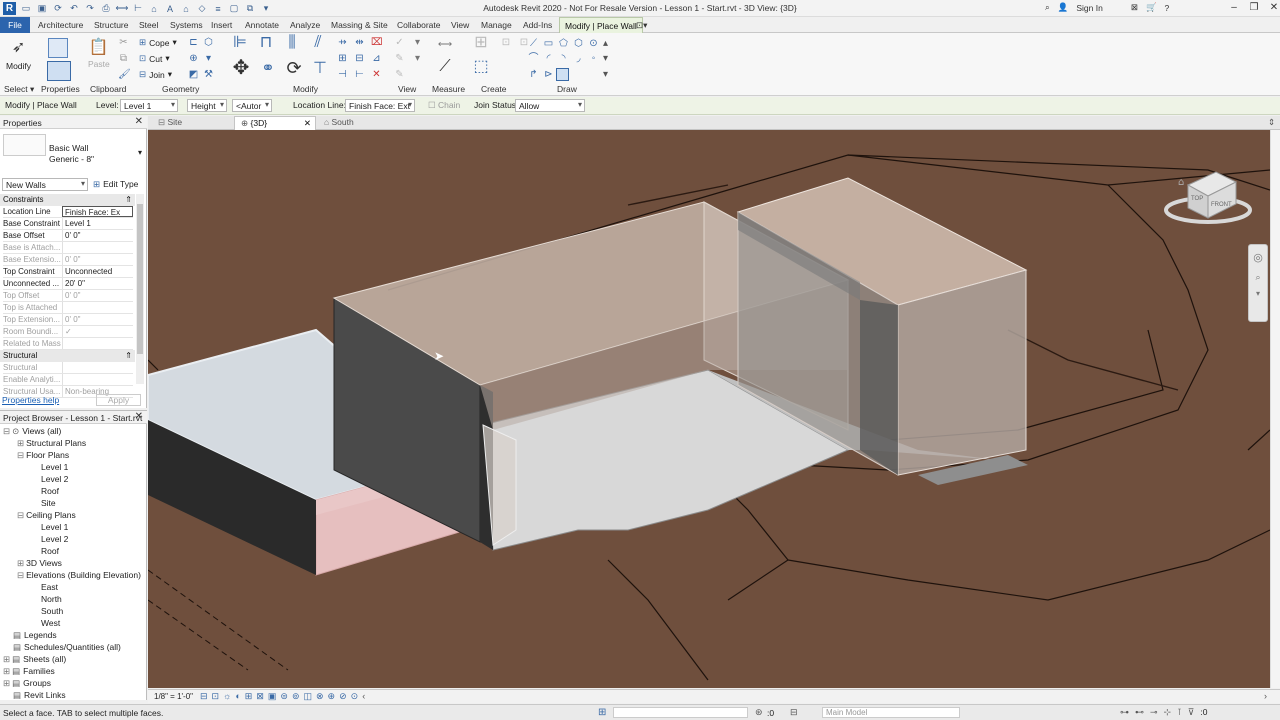 This screenshot has width=1280, height=720. I want to click on unpin-icon: ⌧, so click(377, 42).